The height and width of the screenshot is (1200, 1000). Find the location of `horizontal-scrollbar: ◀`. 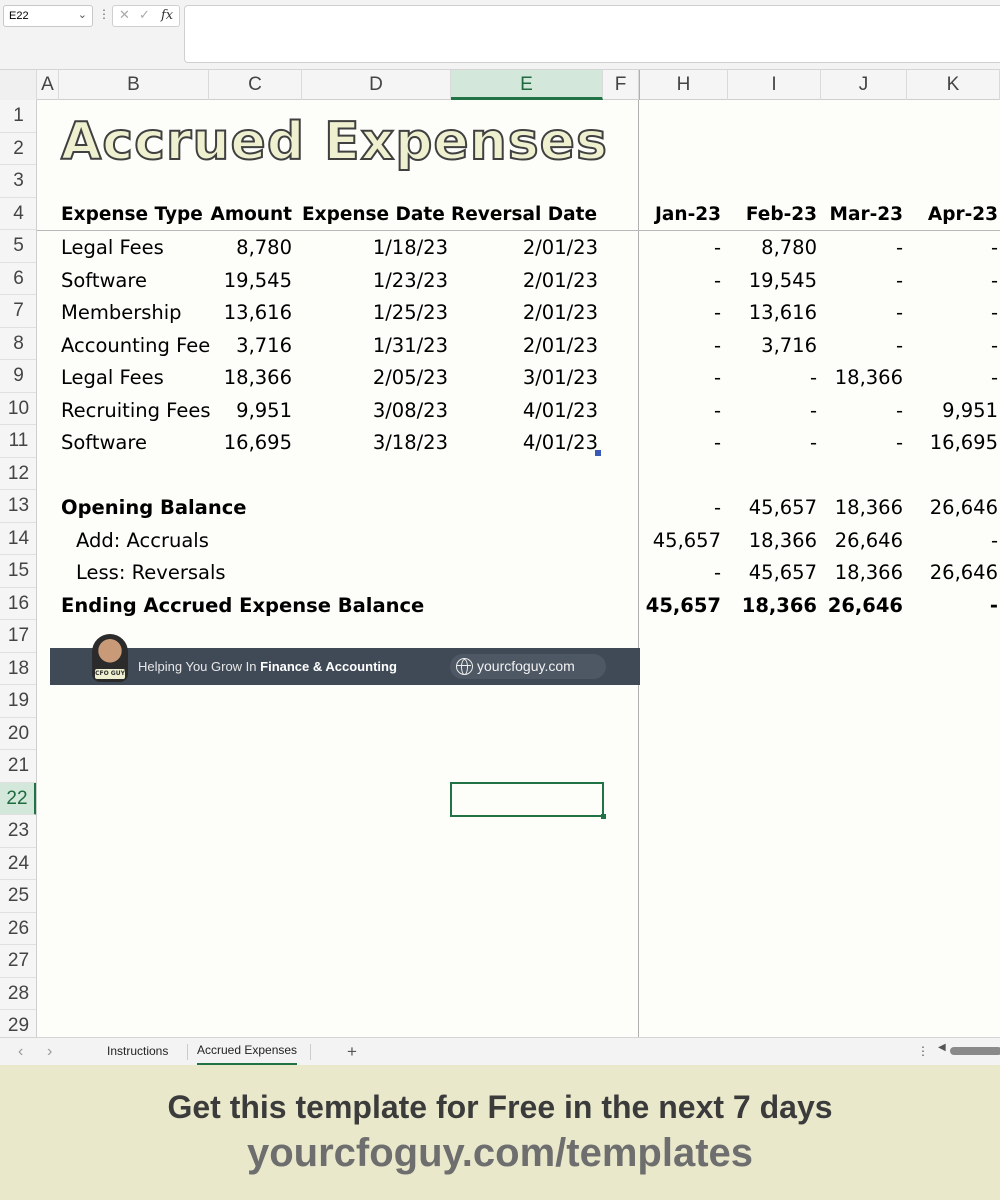

horizontal-scrollbar: ◀ is located at coordinates (968, 1049).